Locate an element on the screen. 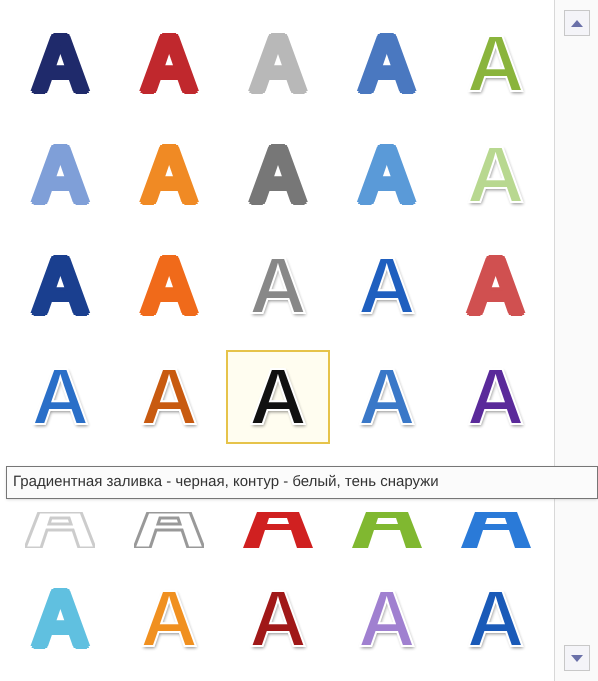  down-arrow-icon is located at coordinates (576, 658).